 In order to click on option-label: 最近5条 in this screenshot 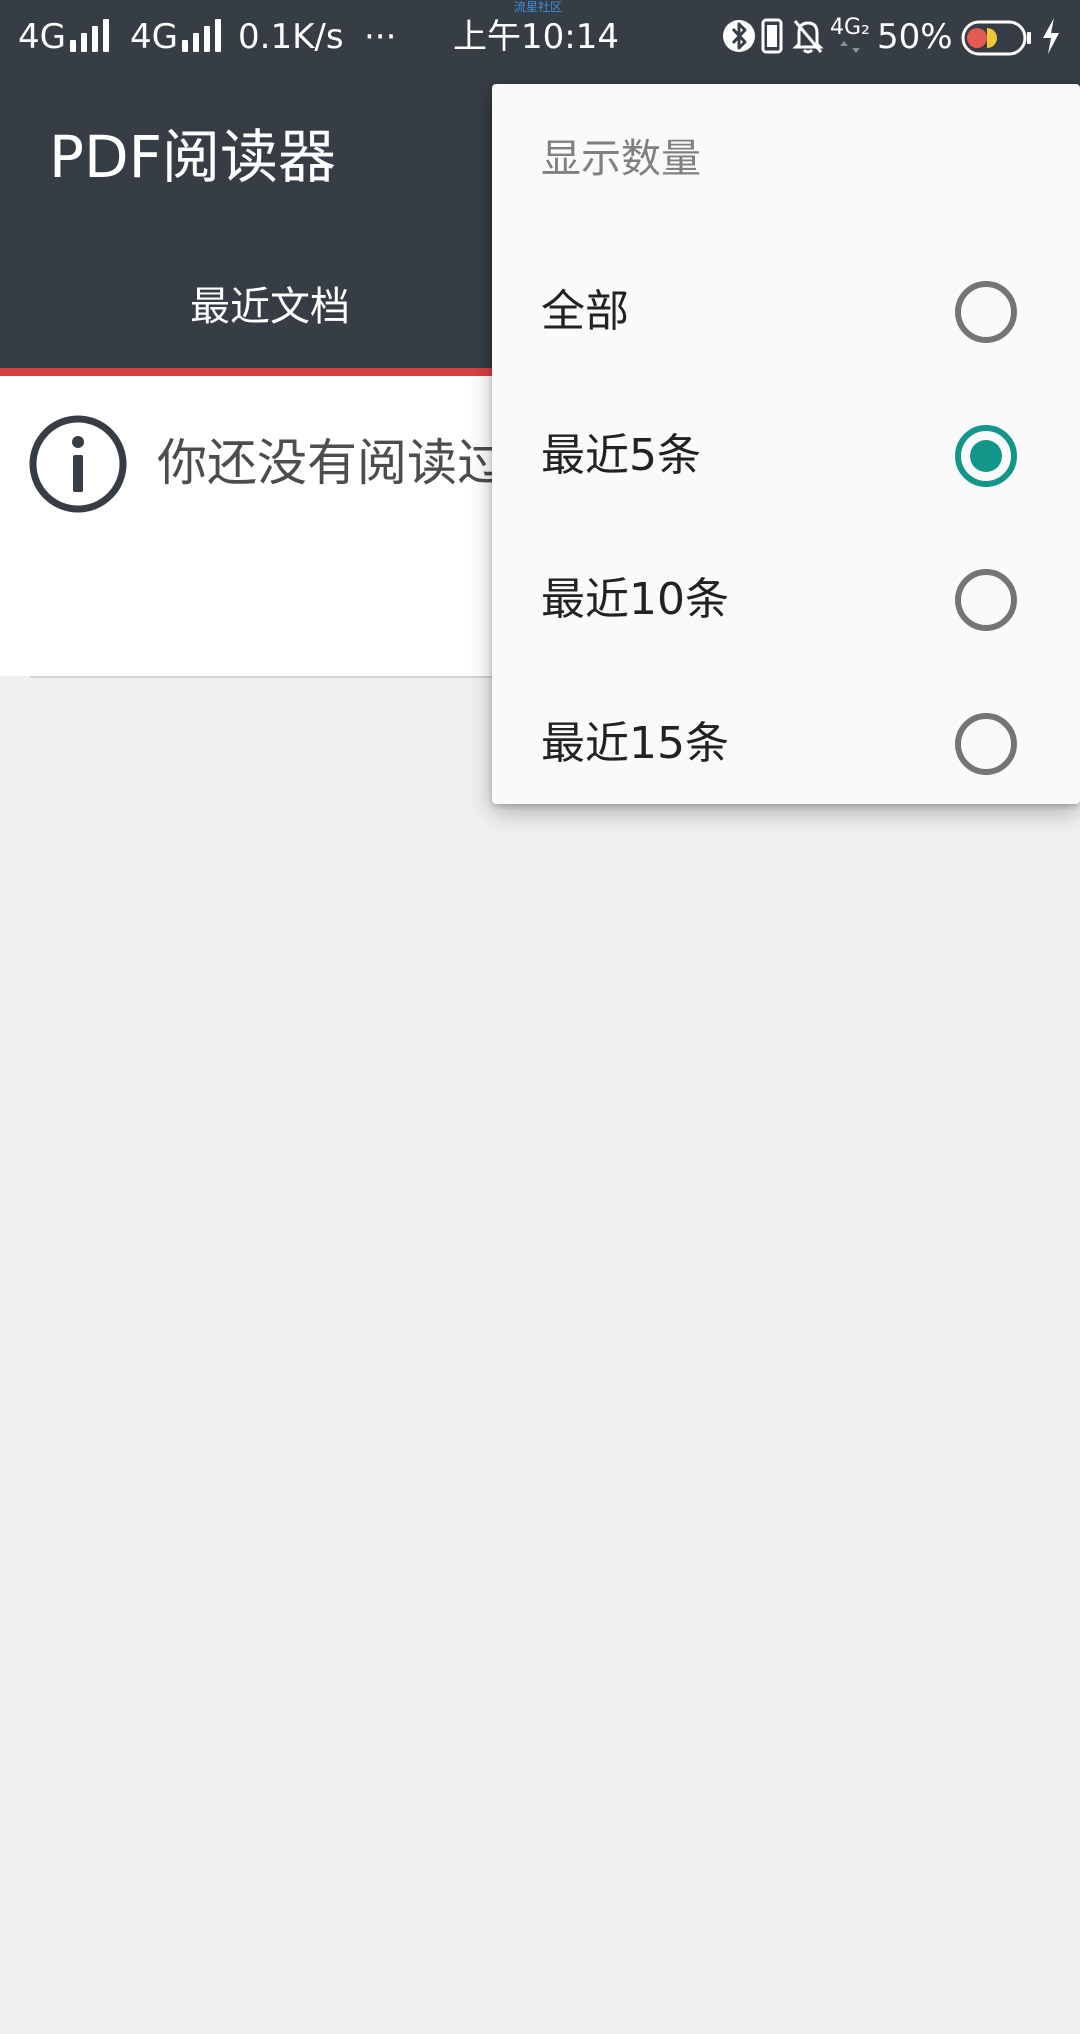, I will do `click(621, 455)`.